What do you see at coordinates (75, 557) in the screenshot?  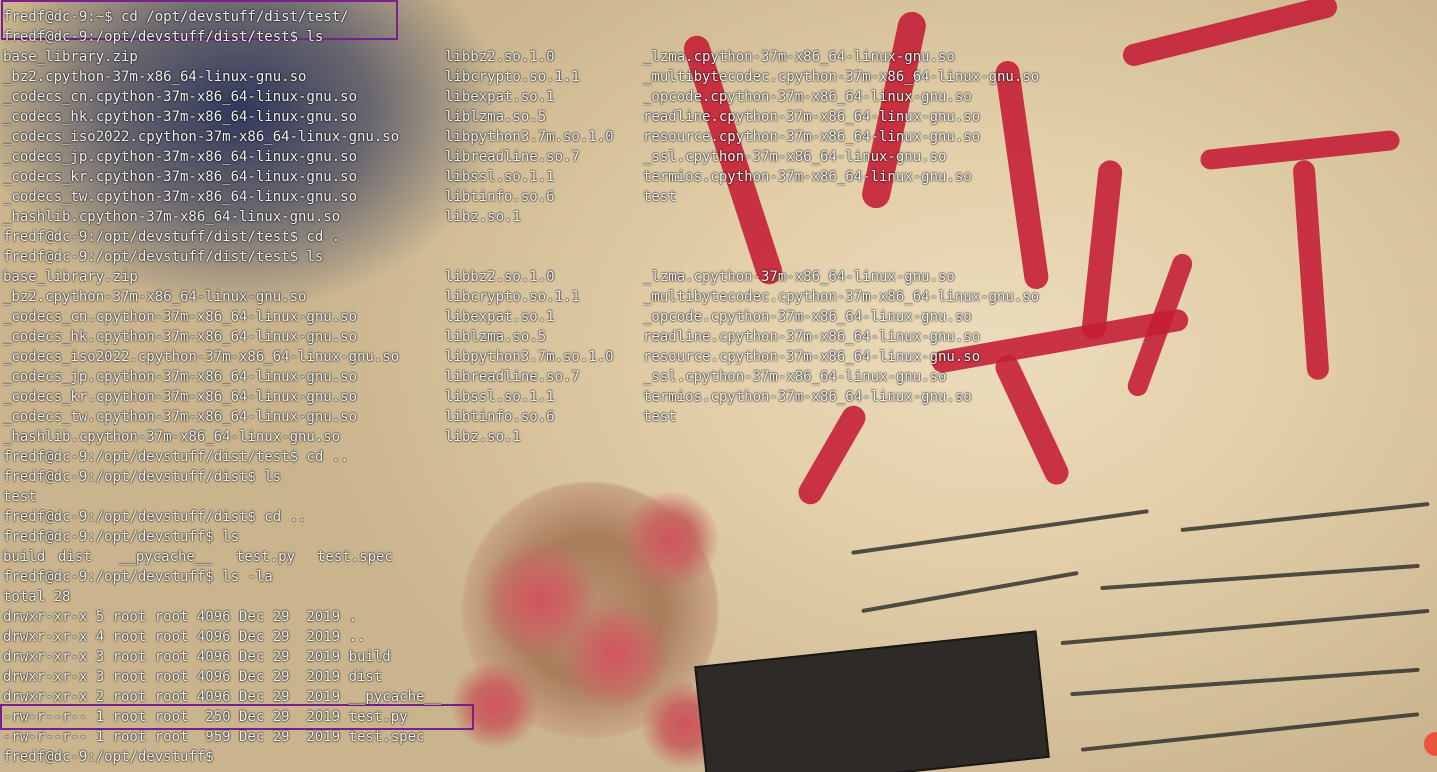 I see `listing-item: dist` at bounding box center [75, 557].